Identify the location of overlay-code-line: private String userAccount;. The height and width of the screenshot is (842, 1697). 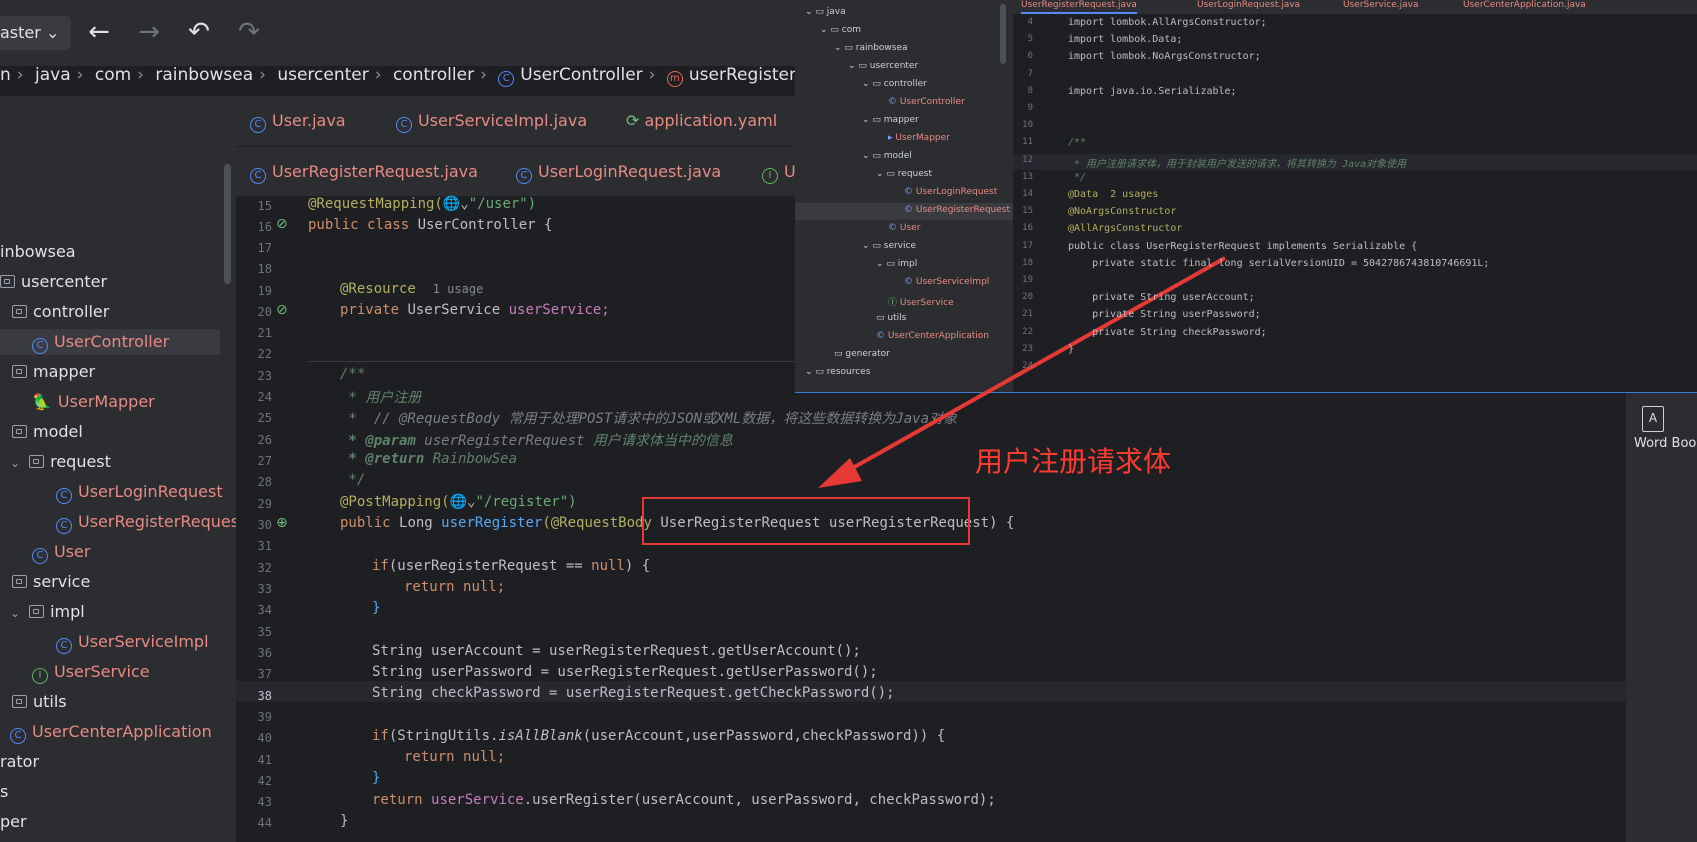
(1161, 298).